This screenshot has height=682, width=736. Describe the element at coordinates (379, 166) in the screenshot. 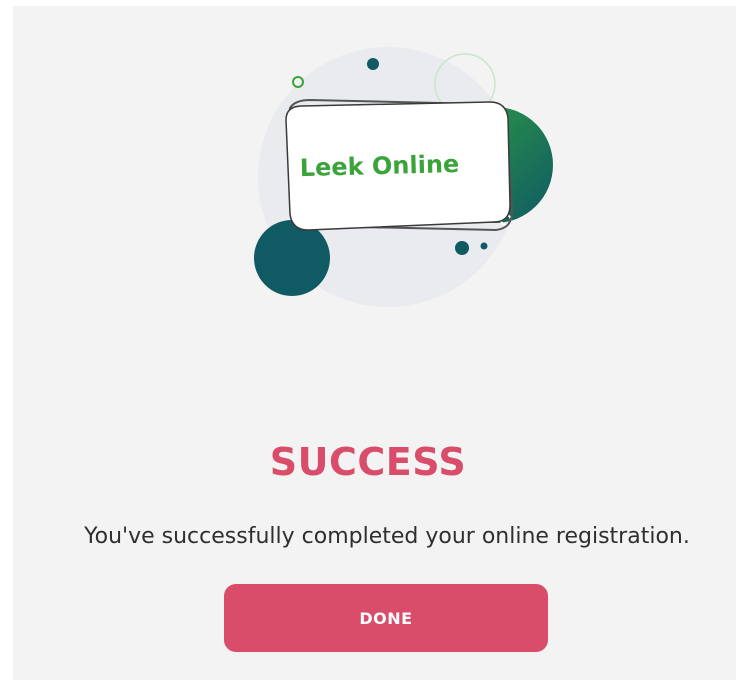

I see `brand-name: Leek Online` at that location.